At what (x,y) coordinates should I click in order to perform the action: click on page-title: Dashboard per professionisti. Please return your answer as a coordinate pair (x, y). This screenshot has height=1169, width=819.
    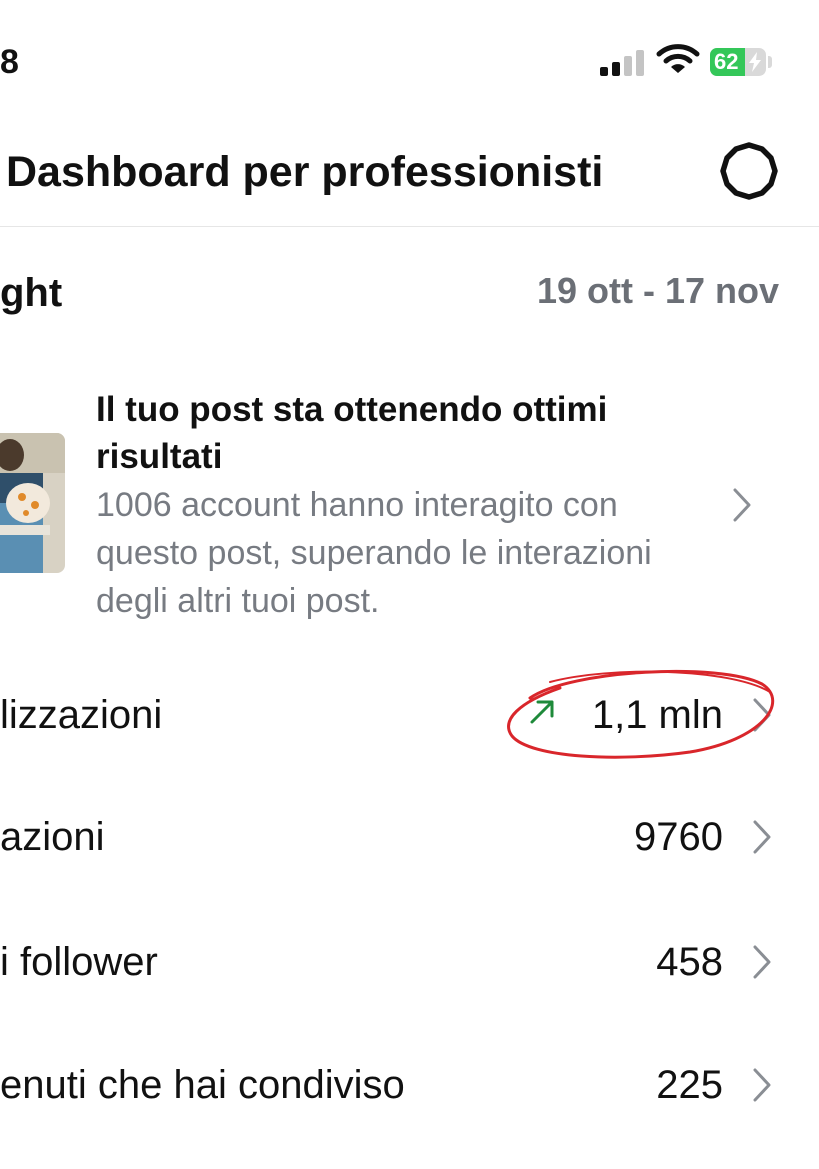
    Looking at the image, I should click on (305, 172).